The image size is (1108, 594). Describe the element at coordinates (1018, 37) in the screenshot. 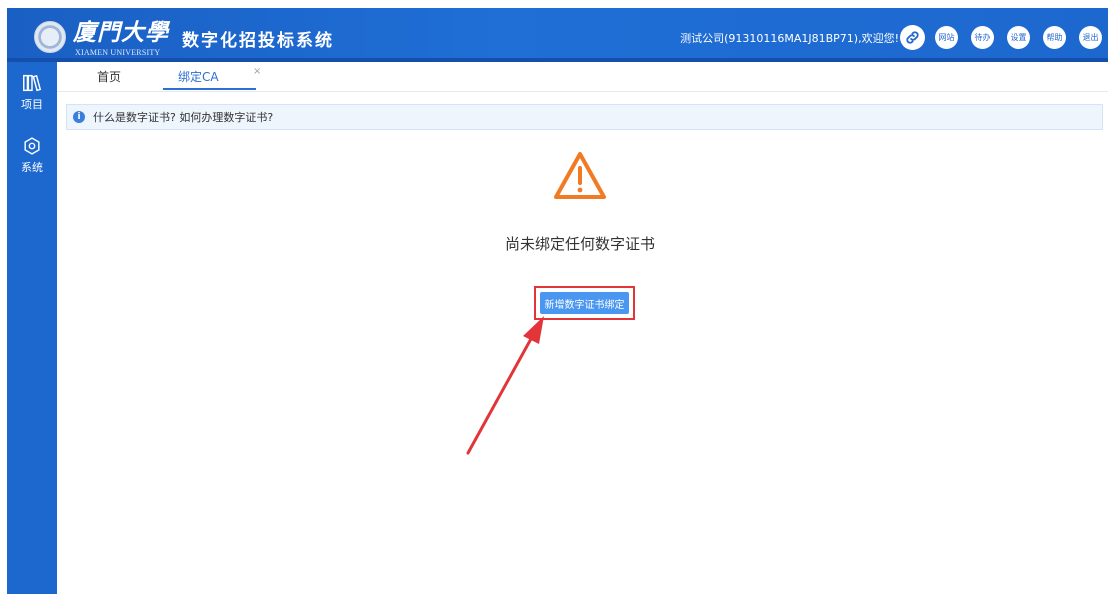

I see `settings-button: 设置` at that location.